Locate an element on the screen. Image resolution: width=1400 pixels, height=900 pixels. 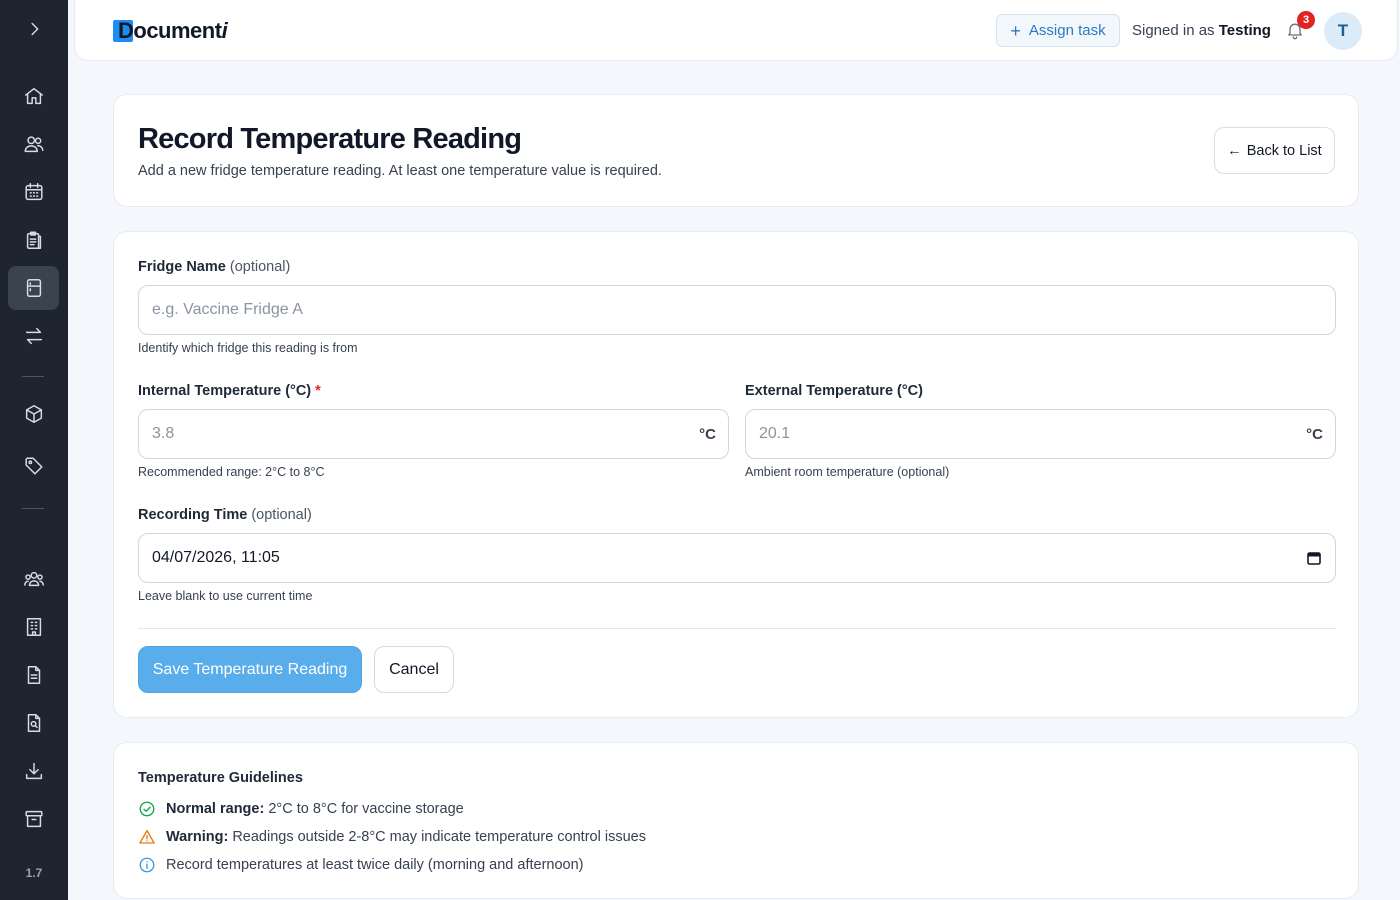
page-title: Record Temperature Reading is located at coordinates (330, 139).